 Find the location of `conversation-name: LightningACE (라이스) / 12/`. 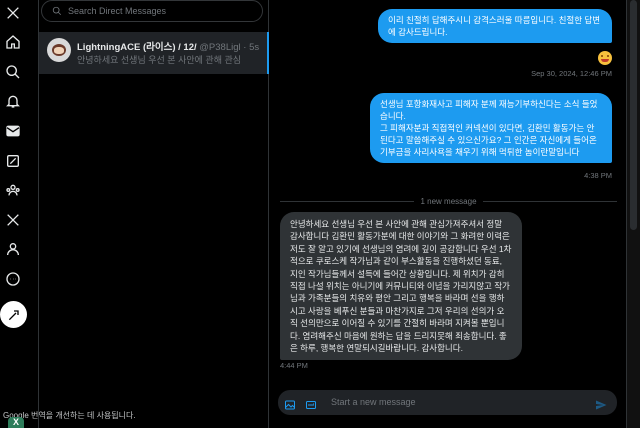

conversation-name: LightningACE (라이스) / 12/ is located at coordinates (137, 47).